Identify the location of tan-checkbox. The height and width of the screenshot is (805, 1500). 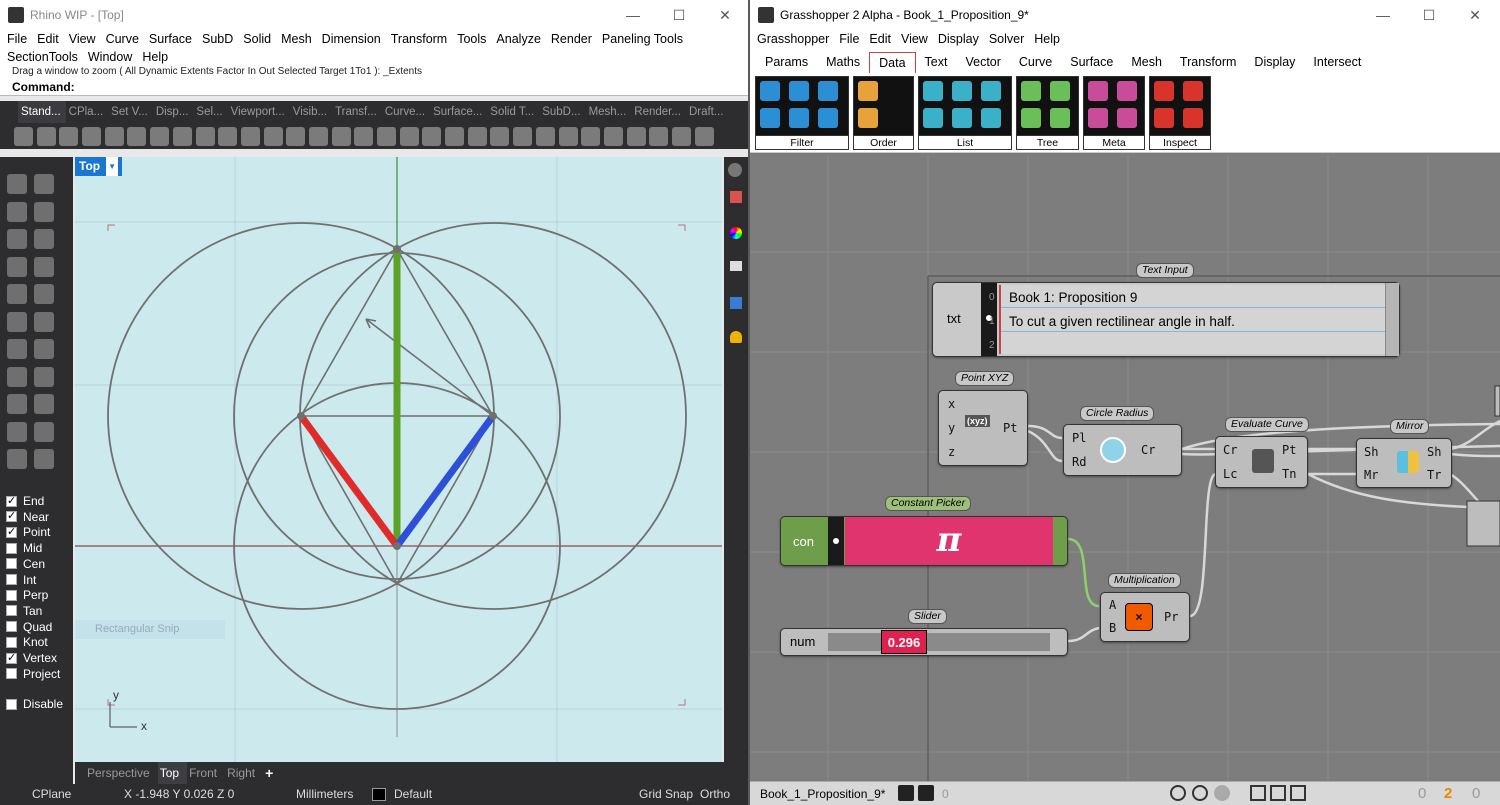
(11, 611).